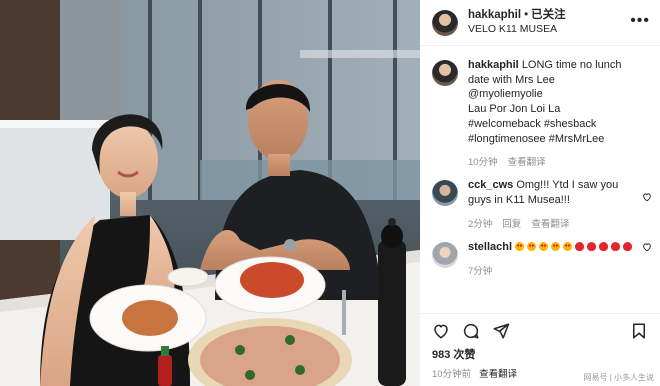 This screenshot has width=660, height=386. I want to click on comment-text: stellachl, so click(552, 247).